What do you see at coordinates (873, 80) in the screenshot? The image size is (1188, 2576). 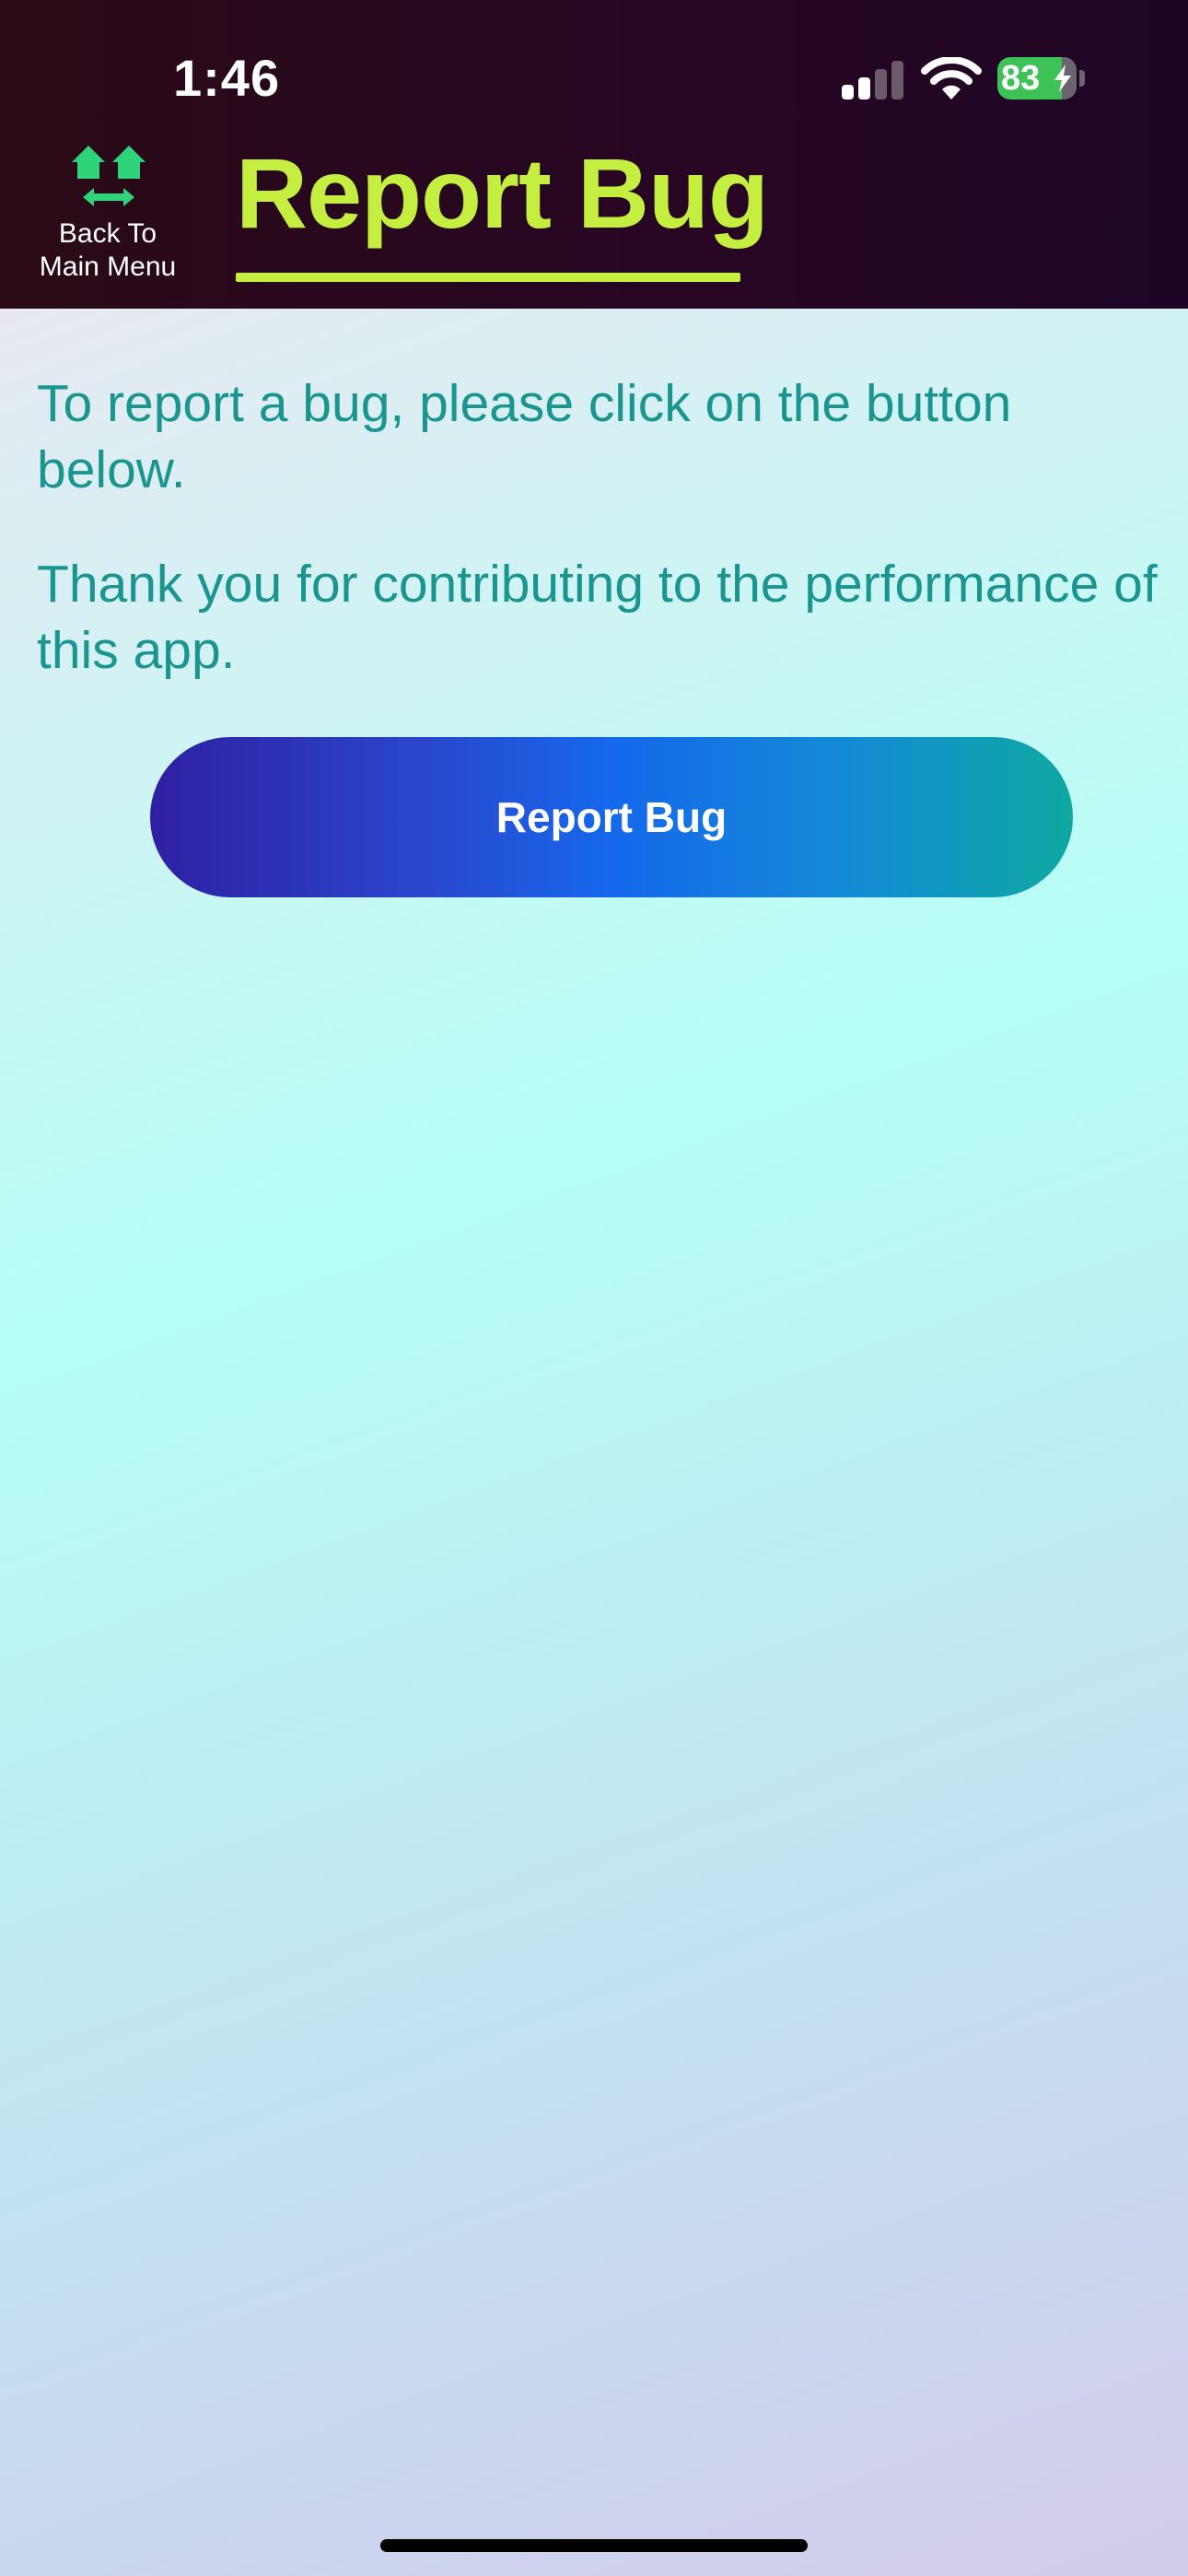 I see `cellular-signal-icon` at bounding box center [873, 80].